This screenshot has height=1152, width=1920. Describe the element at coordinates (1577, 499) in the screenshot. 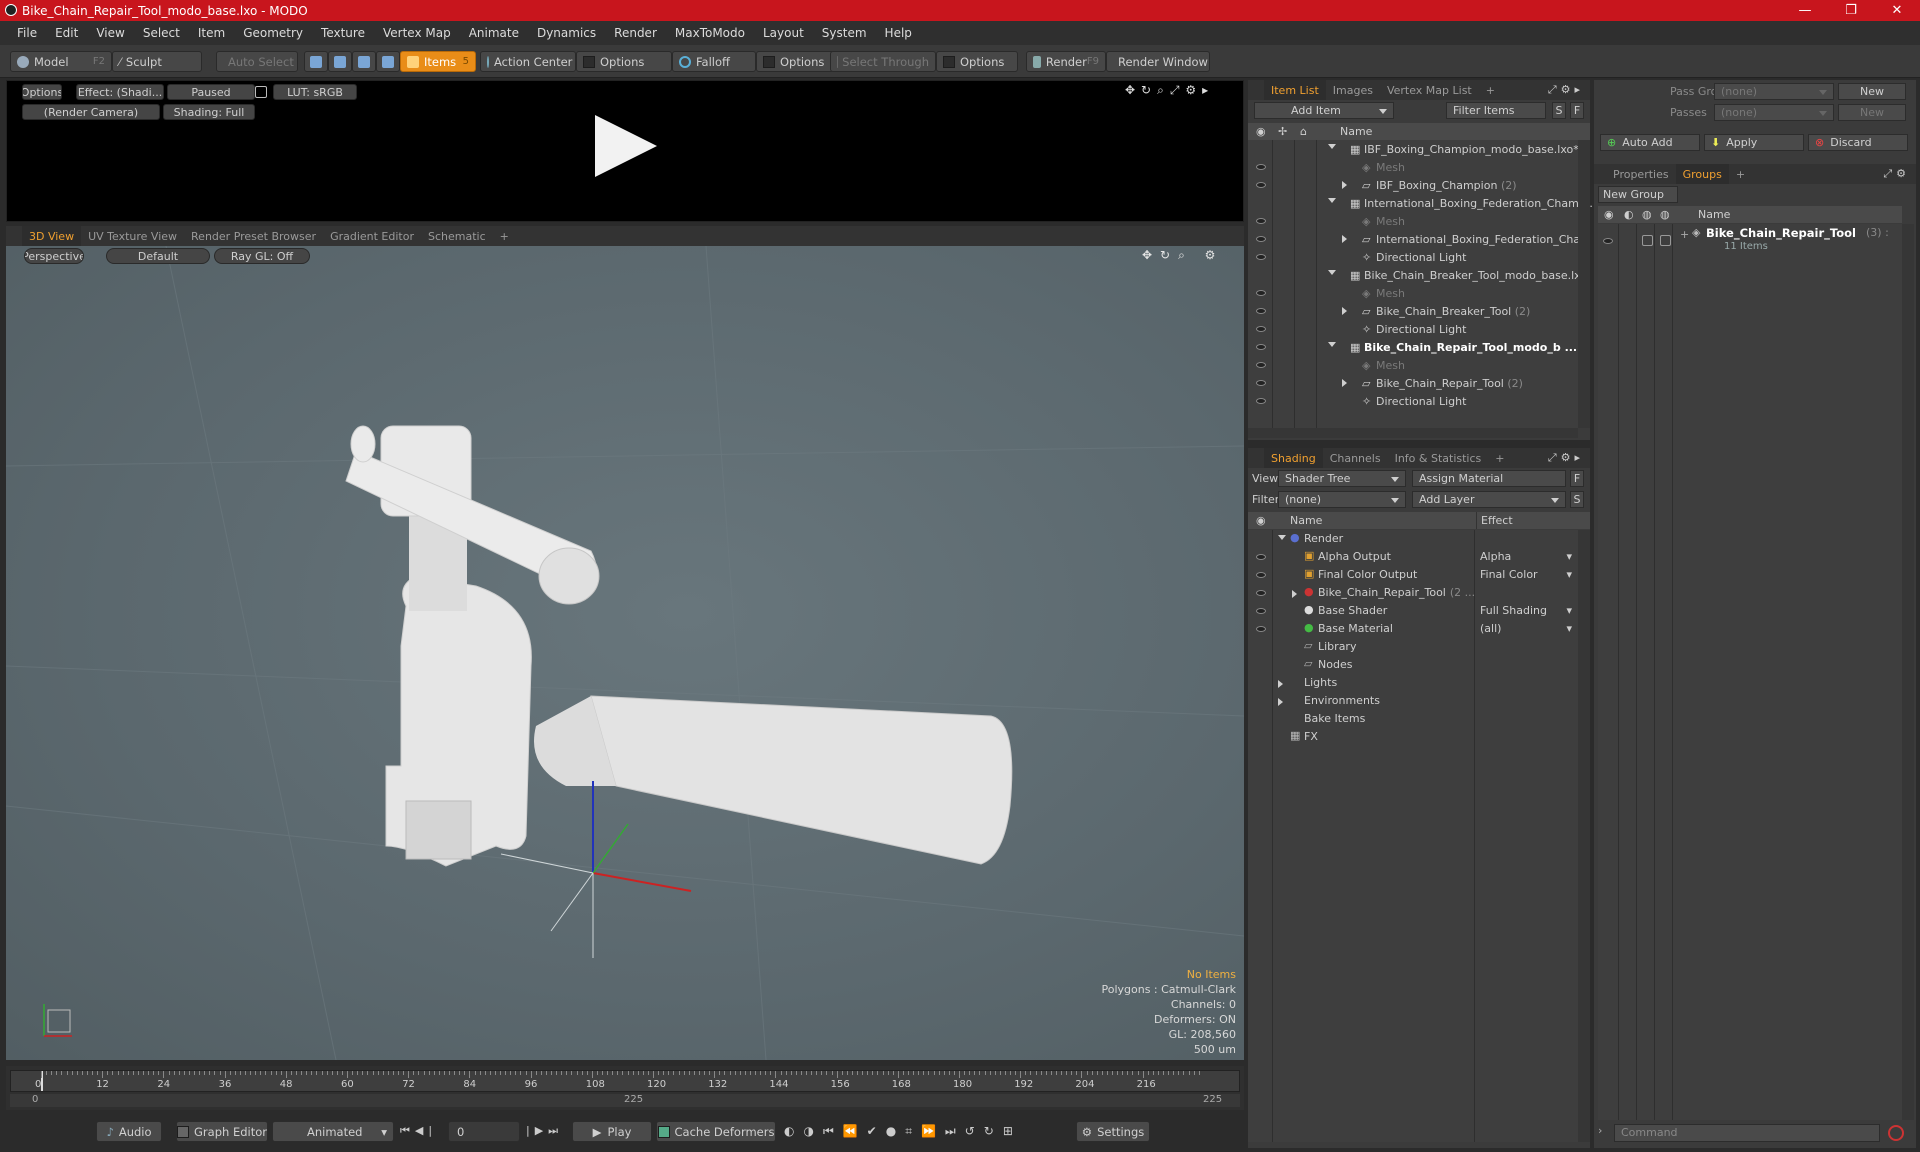

I see `shading-s-button: S` at that location.